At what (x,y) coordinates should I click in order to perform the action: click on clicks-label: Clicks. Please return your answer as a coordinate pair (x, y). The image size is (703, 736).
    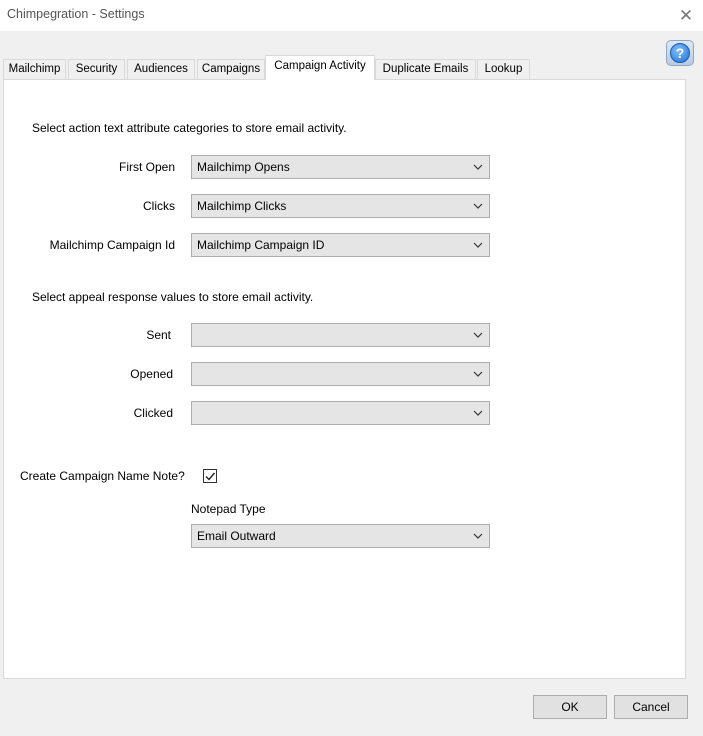
    Looking at the image, I should click on (159, 206).